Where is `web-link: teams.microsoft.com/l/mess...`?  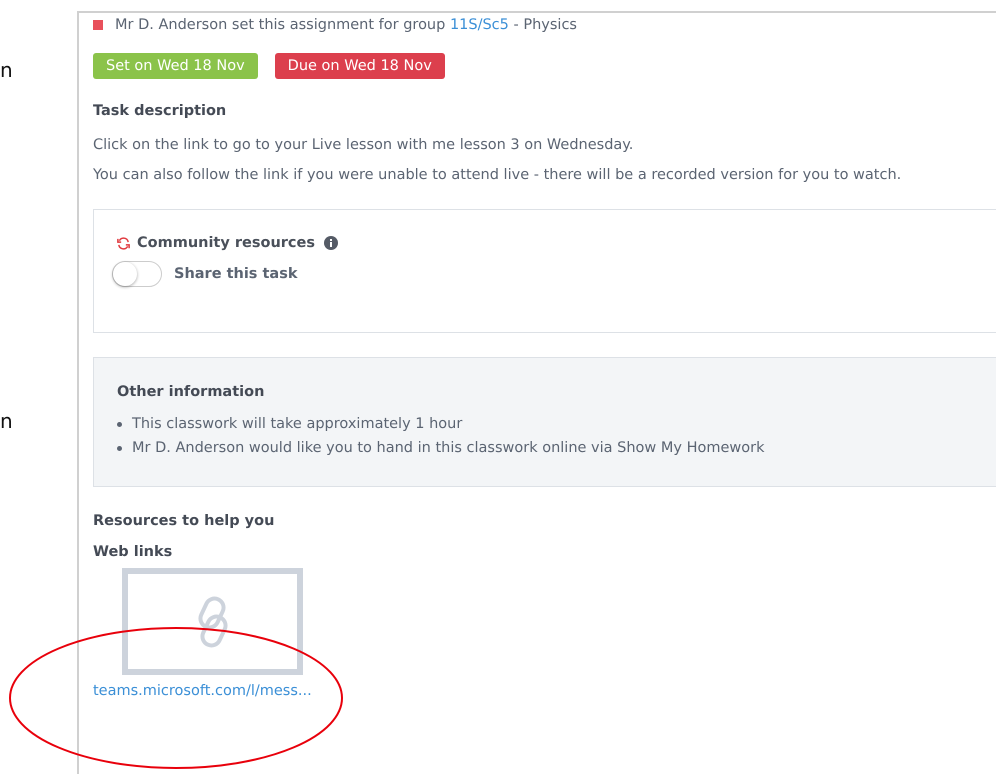
web-link: teams.microsoft.com/l/mess... is located at coordinates (202, 691).